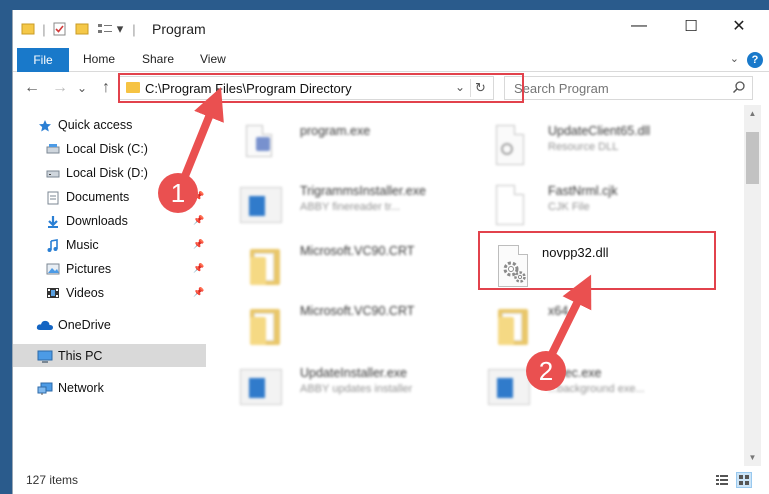 The height and width of the screenshot is (494, 769). I want to click on step-badge-2: 2, so click(546, 371).